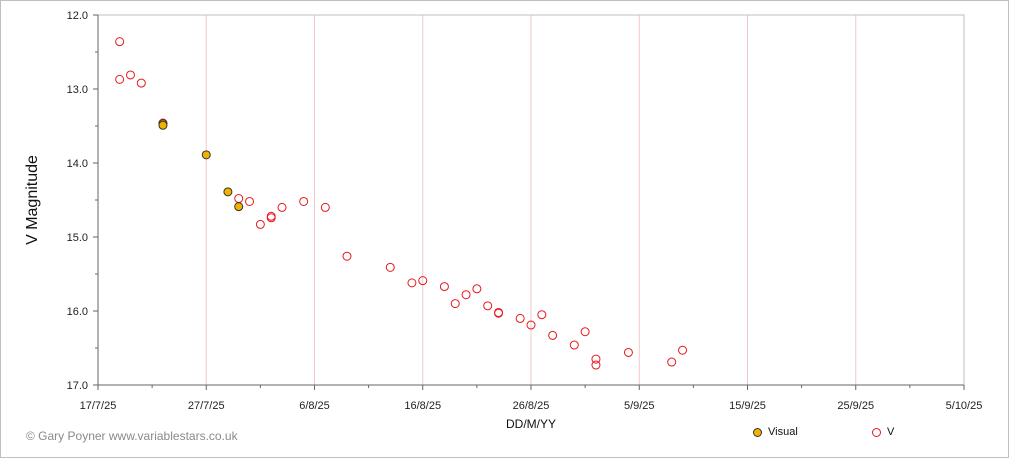 The height and width of the screenshot is (458, 1009). I want to click on x-tick-label: 15/9/25, so click(747, 406).